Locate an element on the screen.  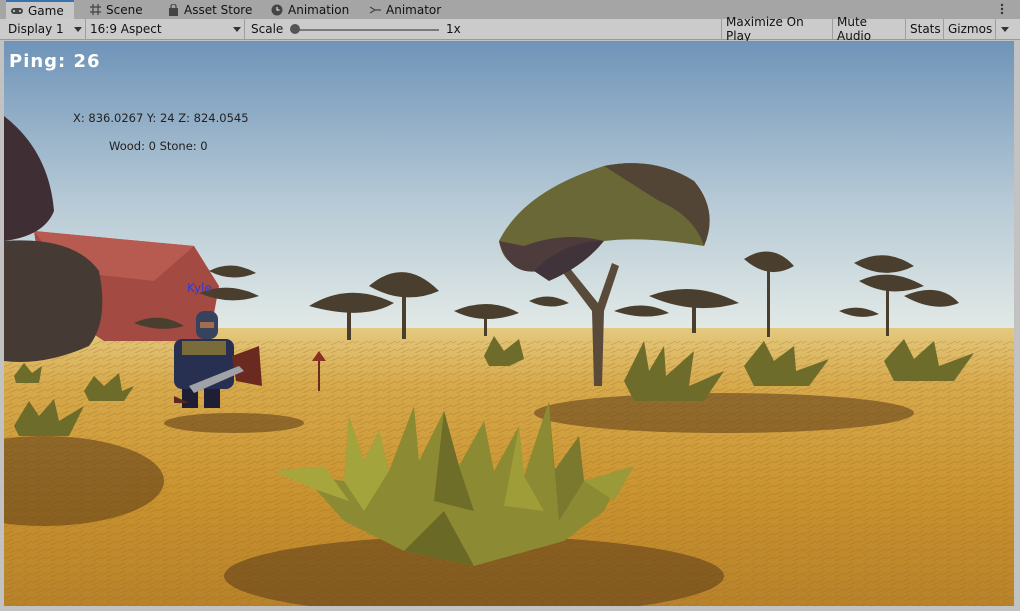
scale-slider-handle is located at coordinates (295, 29).